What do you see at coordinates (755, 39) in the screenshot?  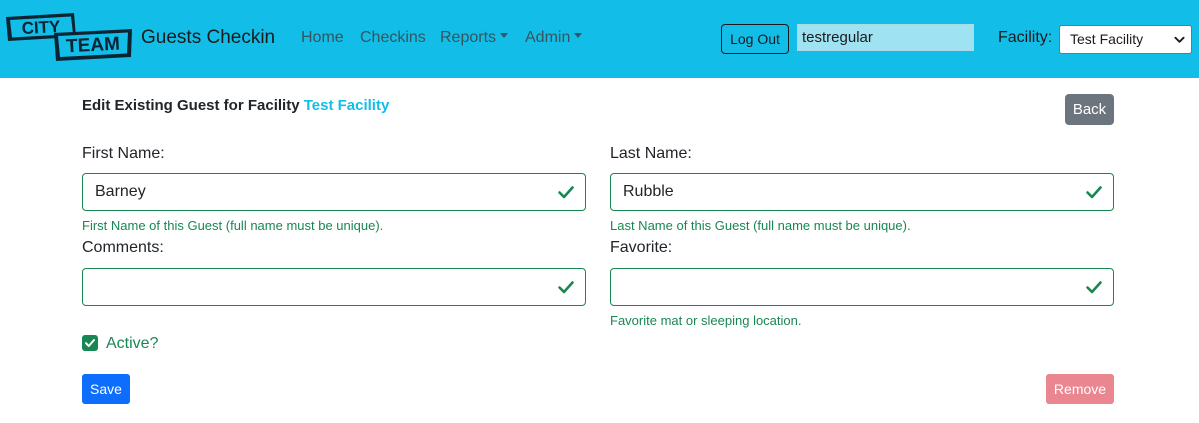 I see `logout-button: Log Out` at bounding box center [755, 39].